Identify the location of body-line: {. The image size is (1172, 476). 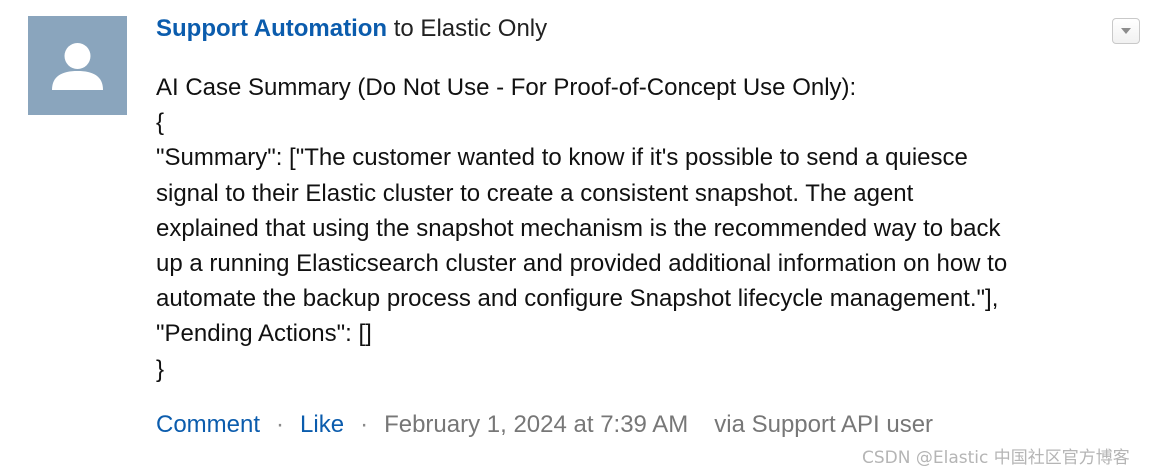
(160, 123).